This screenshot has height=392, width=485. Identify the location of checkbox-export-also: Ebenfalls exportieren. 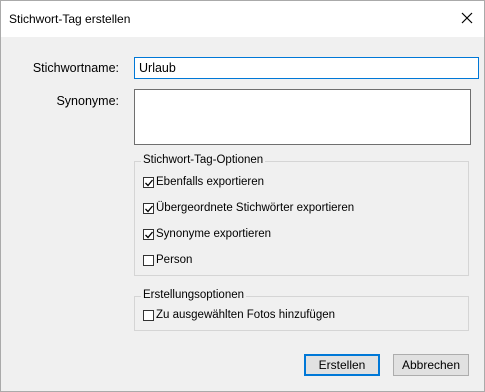
(203, 182).